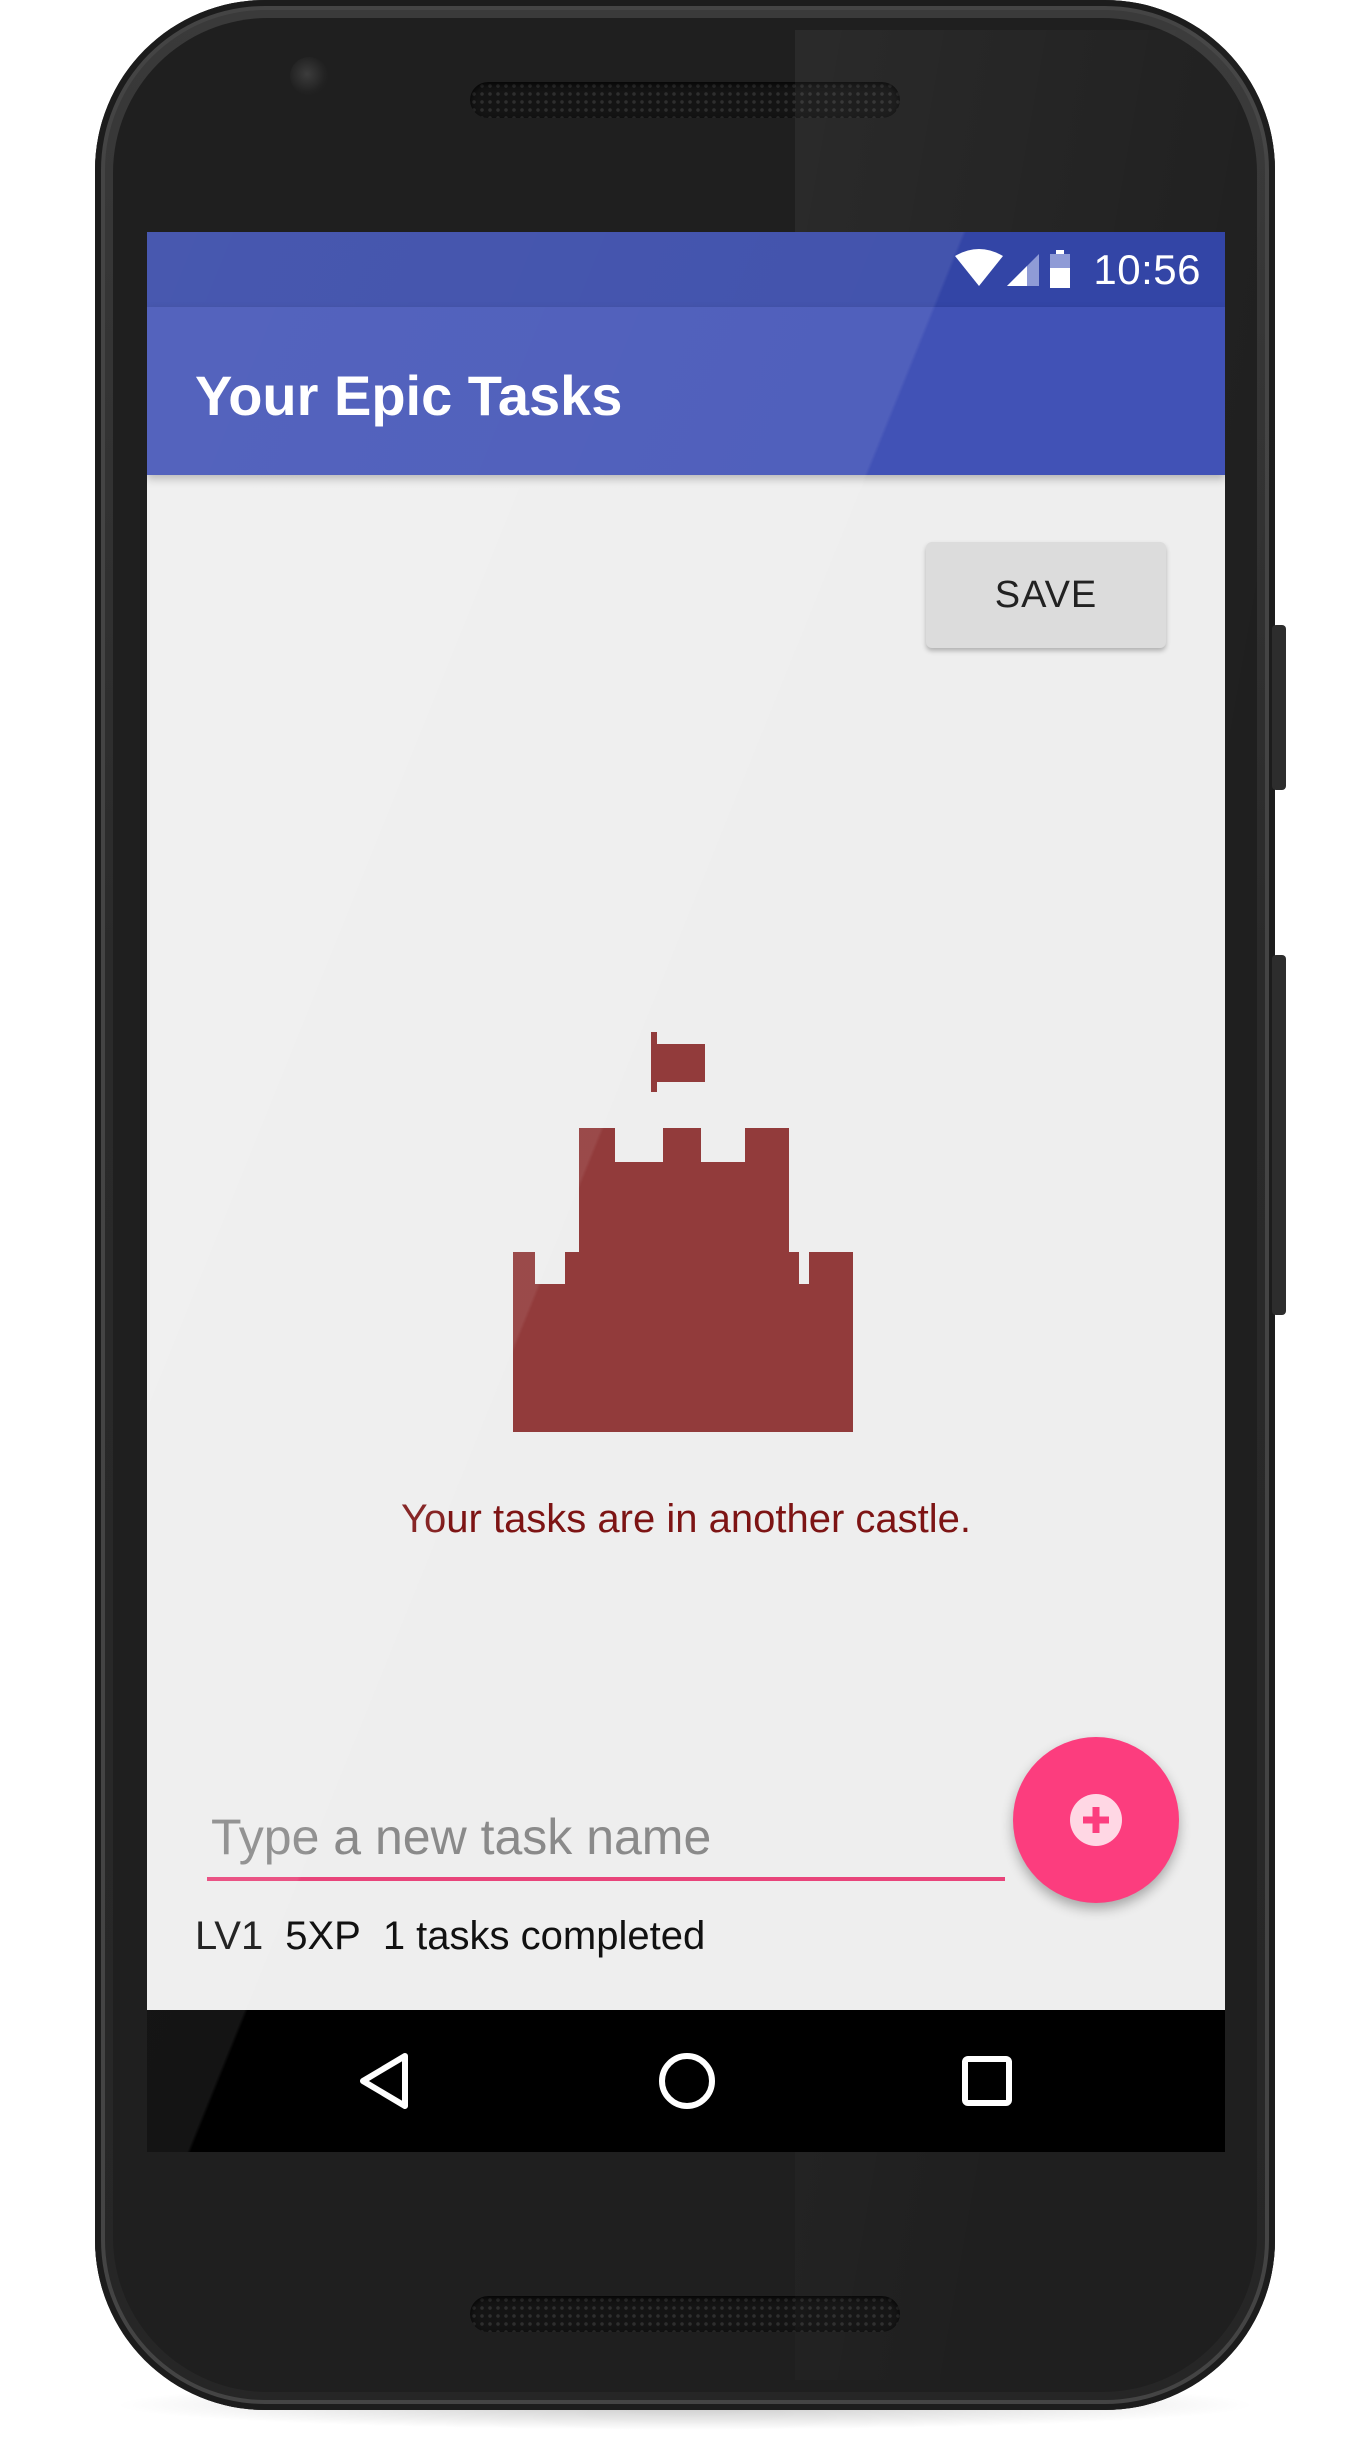 This screenshot has height=2446, width=1370. What do you see at coordinates (1147, 269) in the screenshot?
I see `status-time: 10:56` at bounding box center [1147, 269].